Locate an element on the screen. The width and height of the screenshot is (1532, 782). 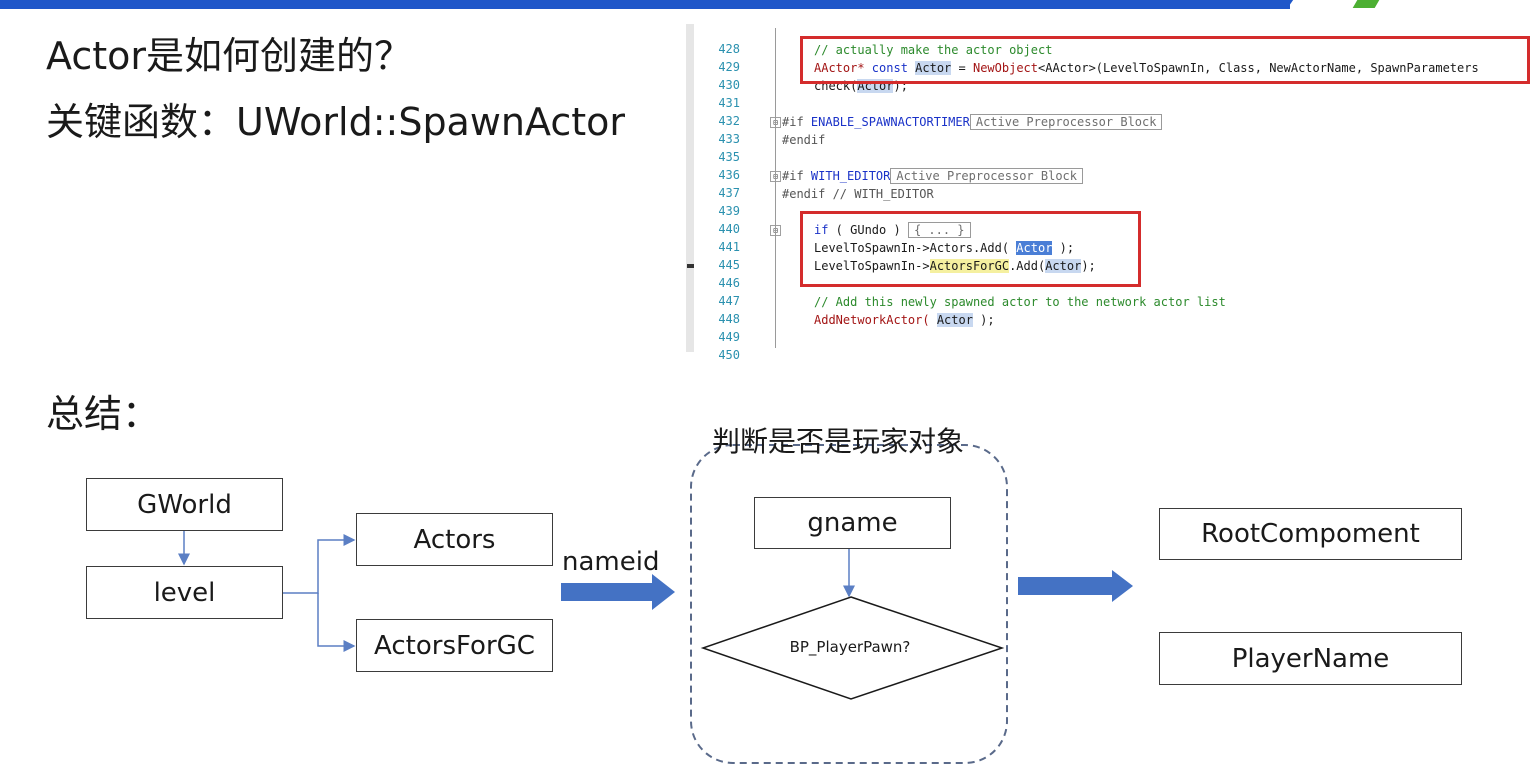
result-arrow is located at coordinates (1075, 586).